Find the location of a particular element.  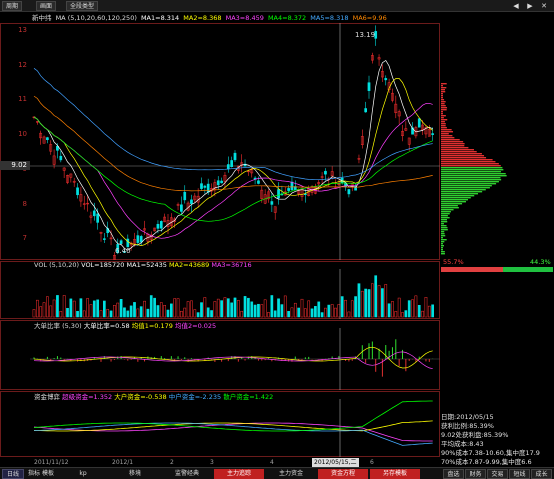

period-button: 周期 is located at coordinates (12, 6).